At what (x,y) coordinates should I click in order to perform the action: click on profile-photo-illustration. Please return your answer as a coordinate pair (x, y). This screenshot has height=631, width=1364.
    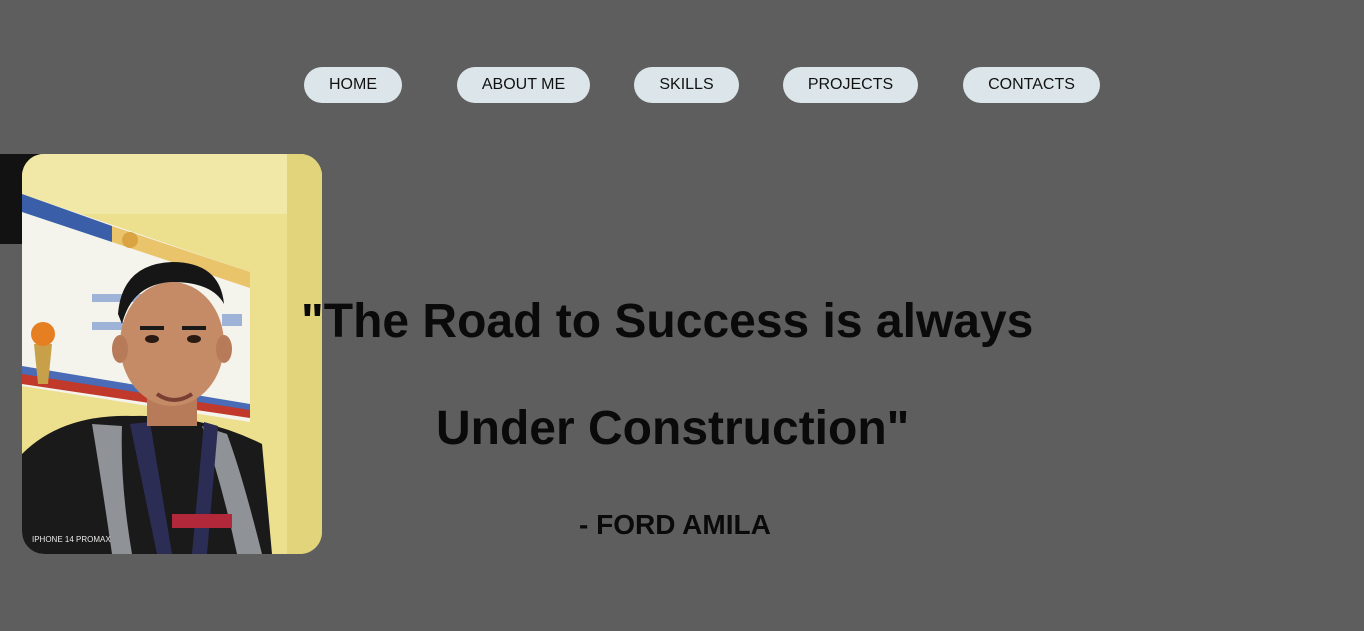
    Looking at the image, I should click on (172, 354).